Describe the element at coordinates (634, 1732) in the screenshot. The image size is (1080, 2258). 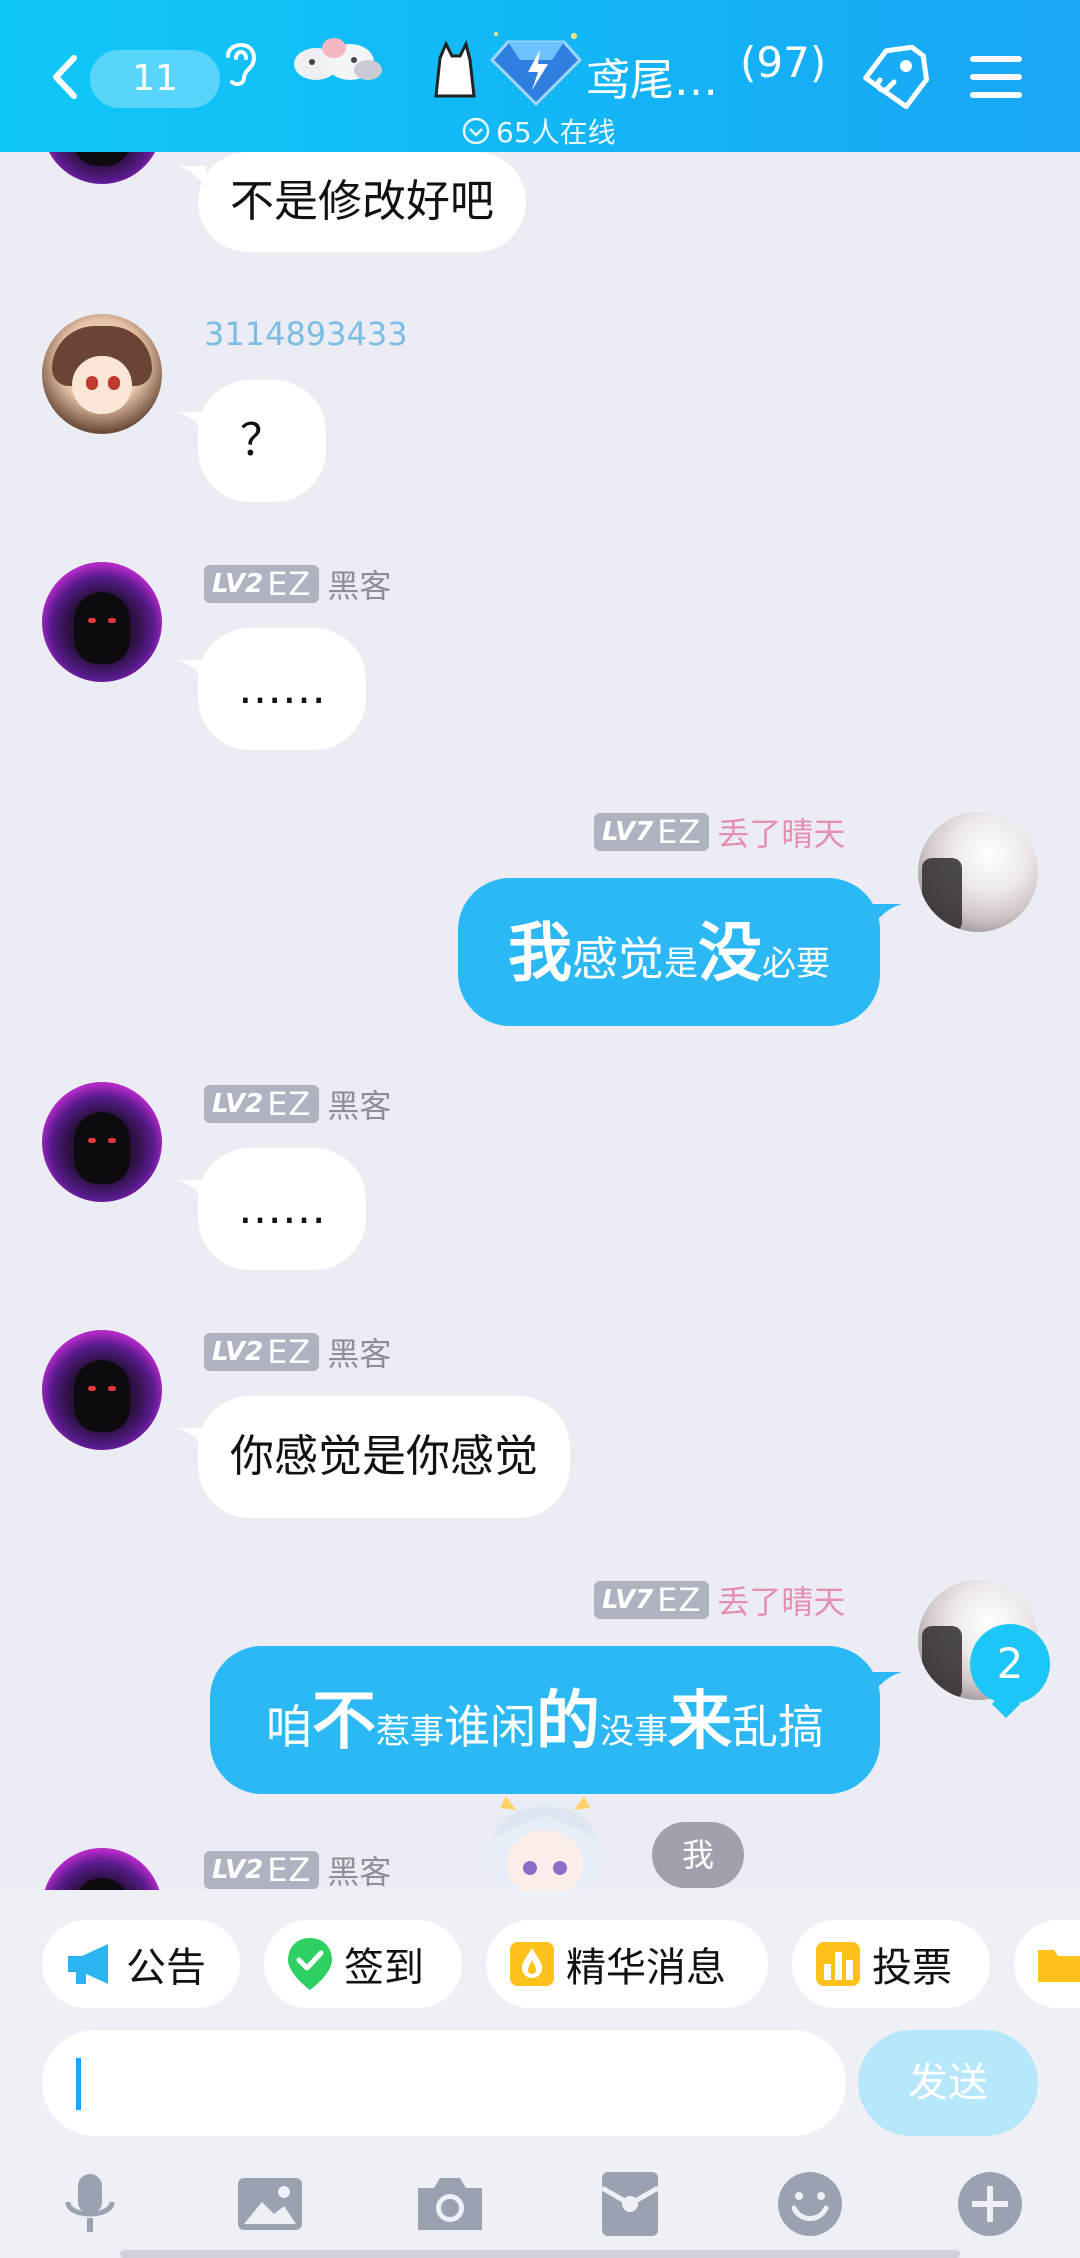
I see `message-text: 没事` at that location.